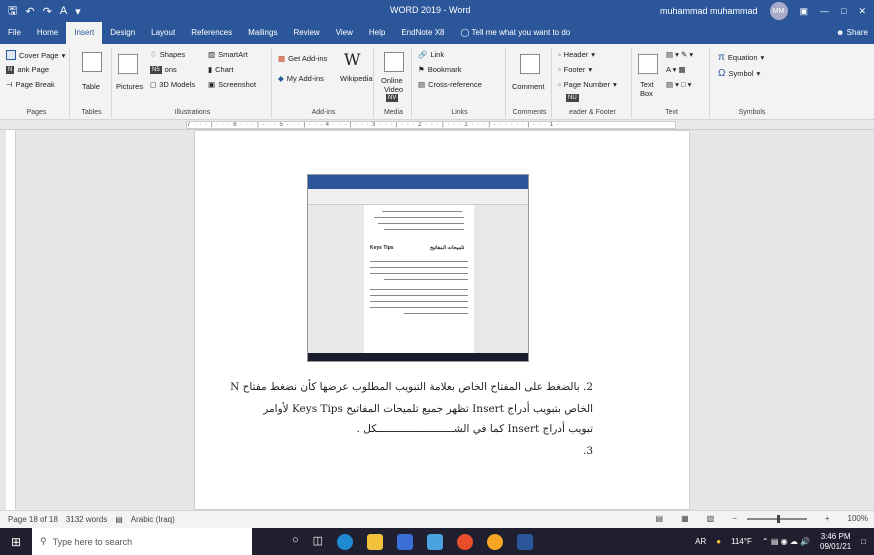 Image resolution: width=874 pixels, height=555 pixels. Describe the element at coordinates (827, 518) in the screenshot. I see `zoom-in-icon: +` at that location.